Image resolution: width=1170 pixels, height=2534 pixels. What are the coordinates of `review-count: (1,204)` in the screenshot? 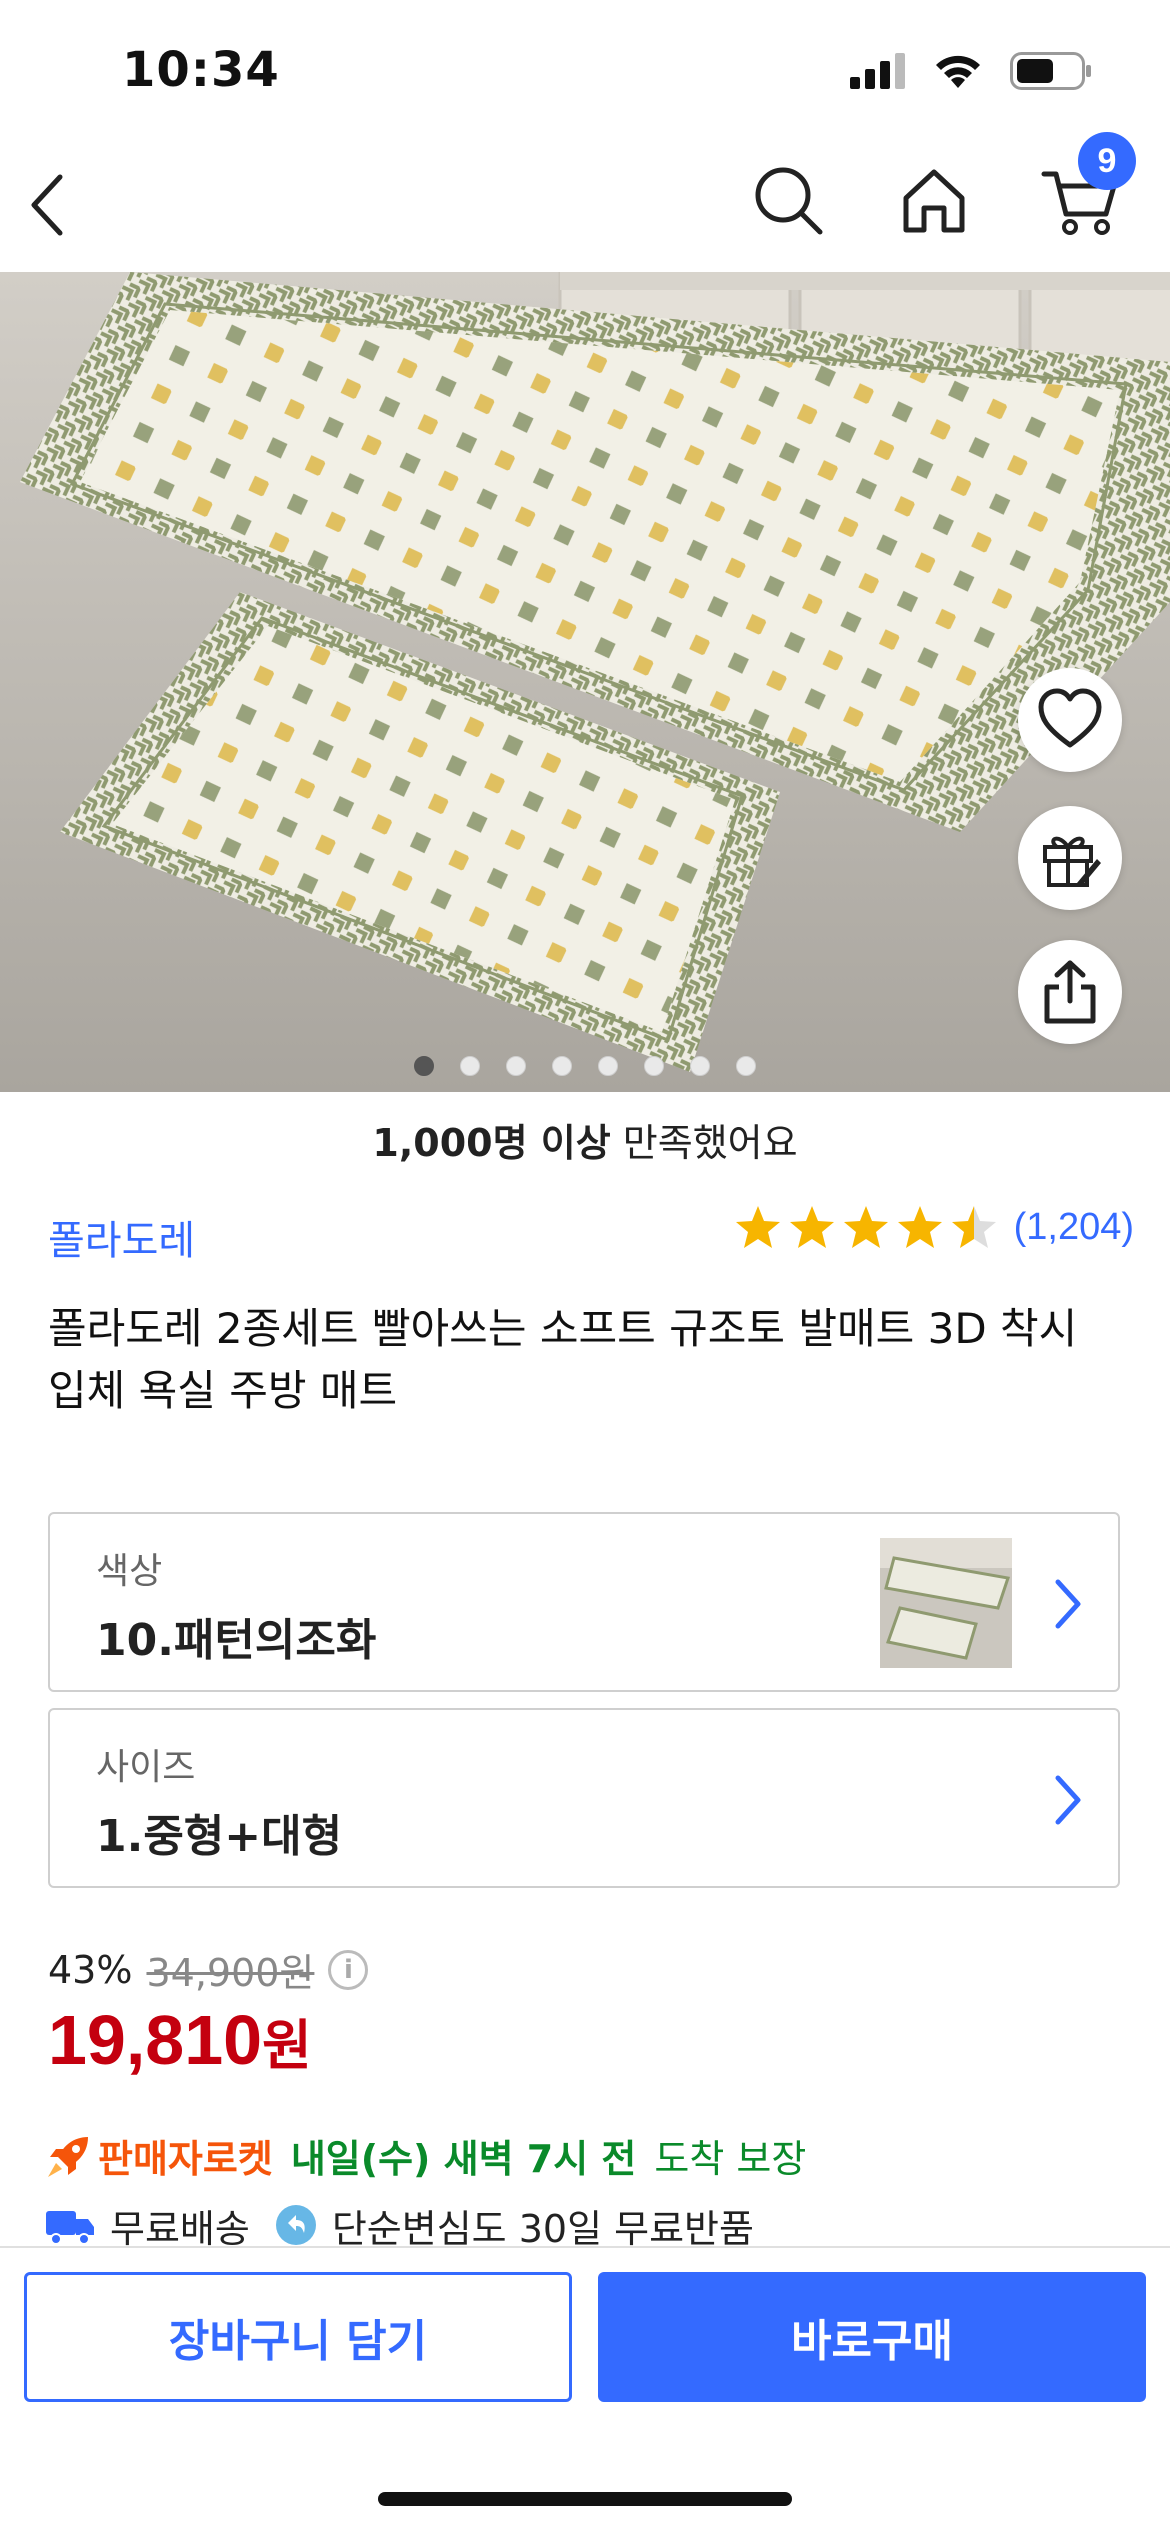 It's located at (1074, 1227).